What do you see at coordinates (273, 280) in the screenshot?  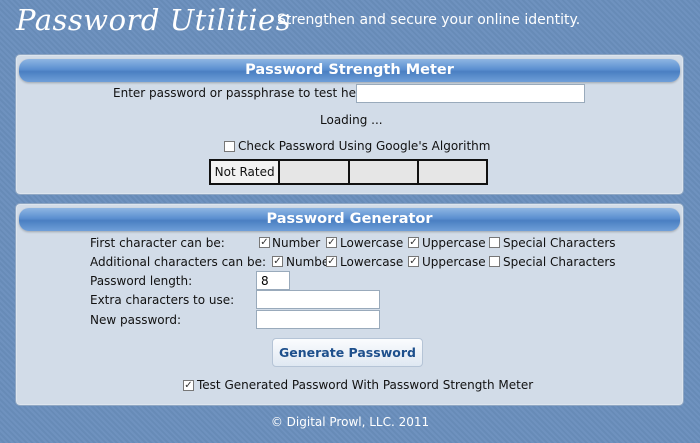 I see `password-length-input` at bounding box center [273, 280].